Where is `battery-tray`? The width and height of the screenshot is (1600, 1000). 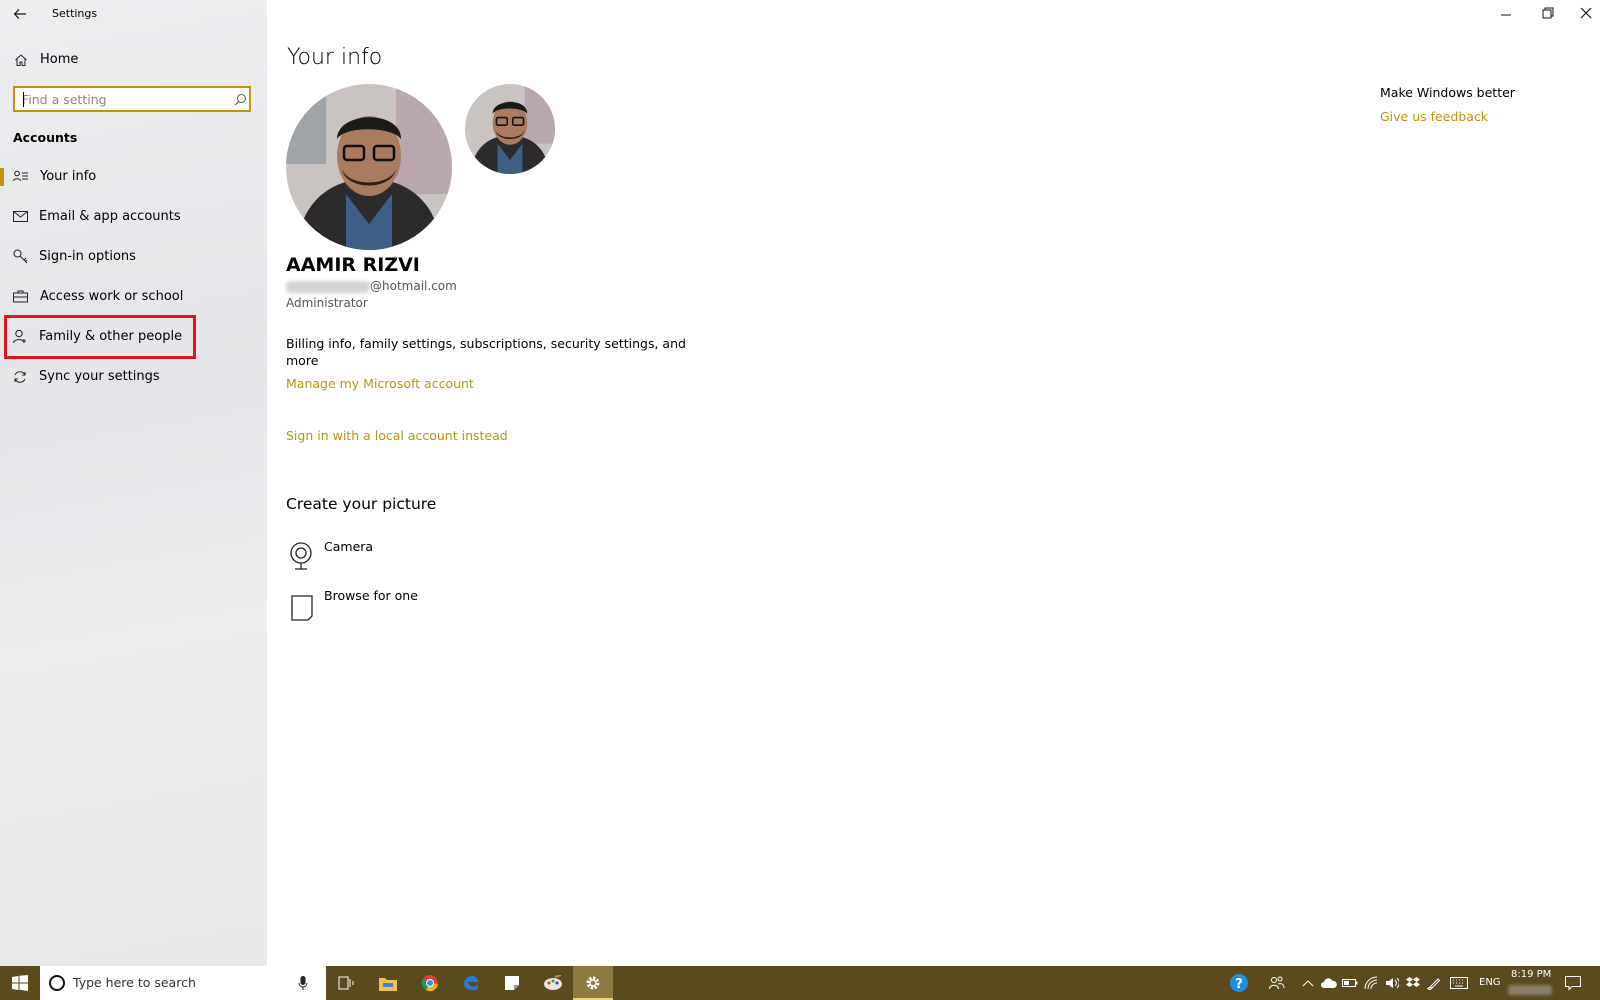 battery-tray is located at coordinates (1350, 983).